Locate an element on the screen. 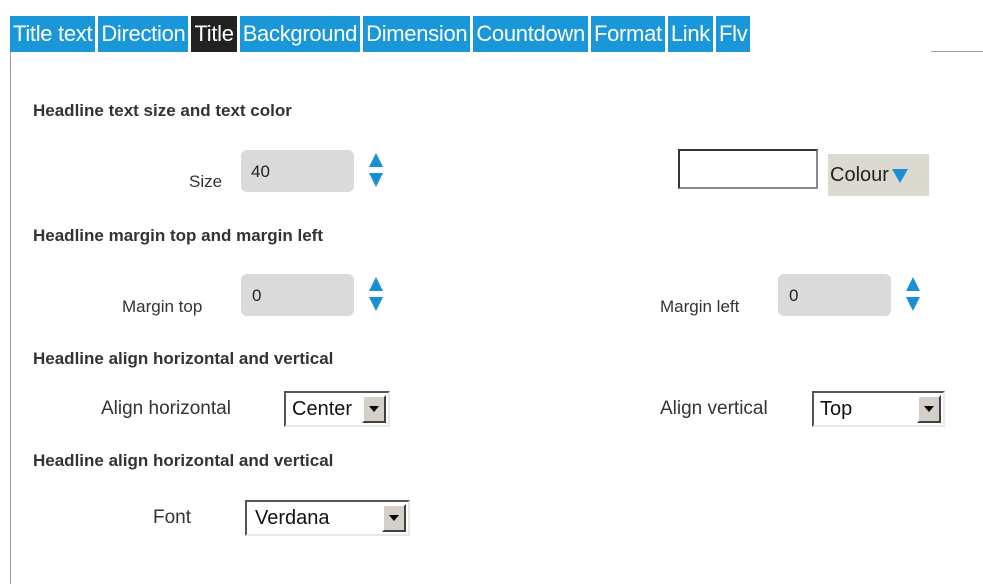 This screenshot has width=983, height=584. align-horizontal-value: Center is located at coordinates (322, 409).